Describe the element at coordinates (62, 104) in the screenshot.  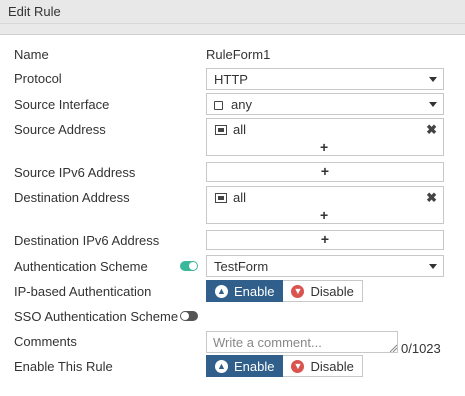
I see `source-interface-label: Source Interface` at that location.